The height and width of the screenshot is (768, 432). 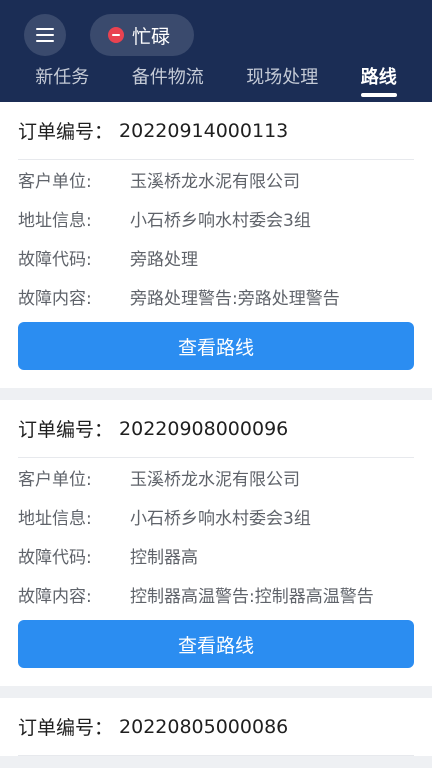 I want to click on status-toggle: 忙碌, so click(x=142, y=35).